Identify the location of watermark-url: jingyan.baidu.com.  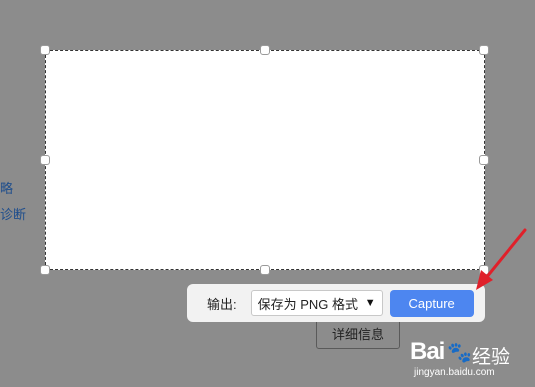
(454, 372).